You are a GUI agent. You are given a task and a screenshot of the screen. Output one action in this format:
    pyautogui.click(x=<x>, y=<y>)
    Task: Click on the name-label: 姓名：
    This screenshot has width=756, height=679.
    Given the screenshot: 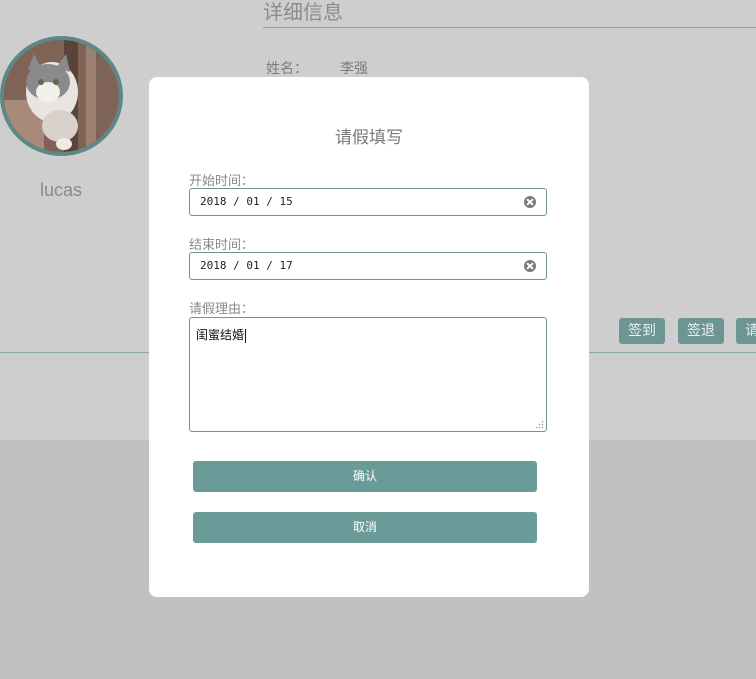 What is the action you would take?
    pyautogui.click(x=287, y=69)
    